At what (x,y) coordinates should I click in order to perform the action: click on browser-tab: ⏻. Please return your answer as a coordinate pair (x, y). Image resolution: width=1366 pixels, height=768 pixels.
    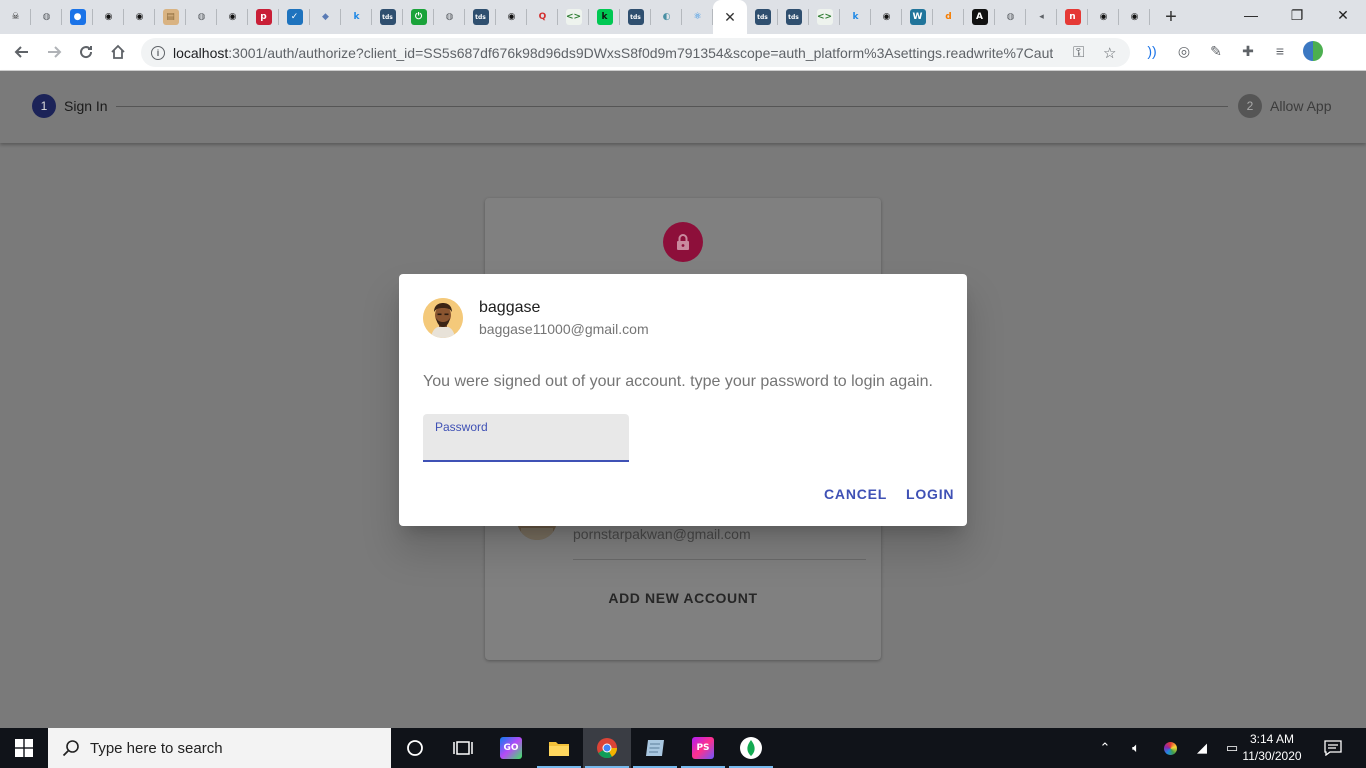
    Looking at the image, I should click on (418, 17).